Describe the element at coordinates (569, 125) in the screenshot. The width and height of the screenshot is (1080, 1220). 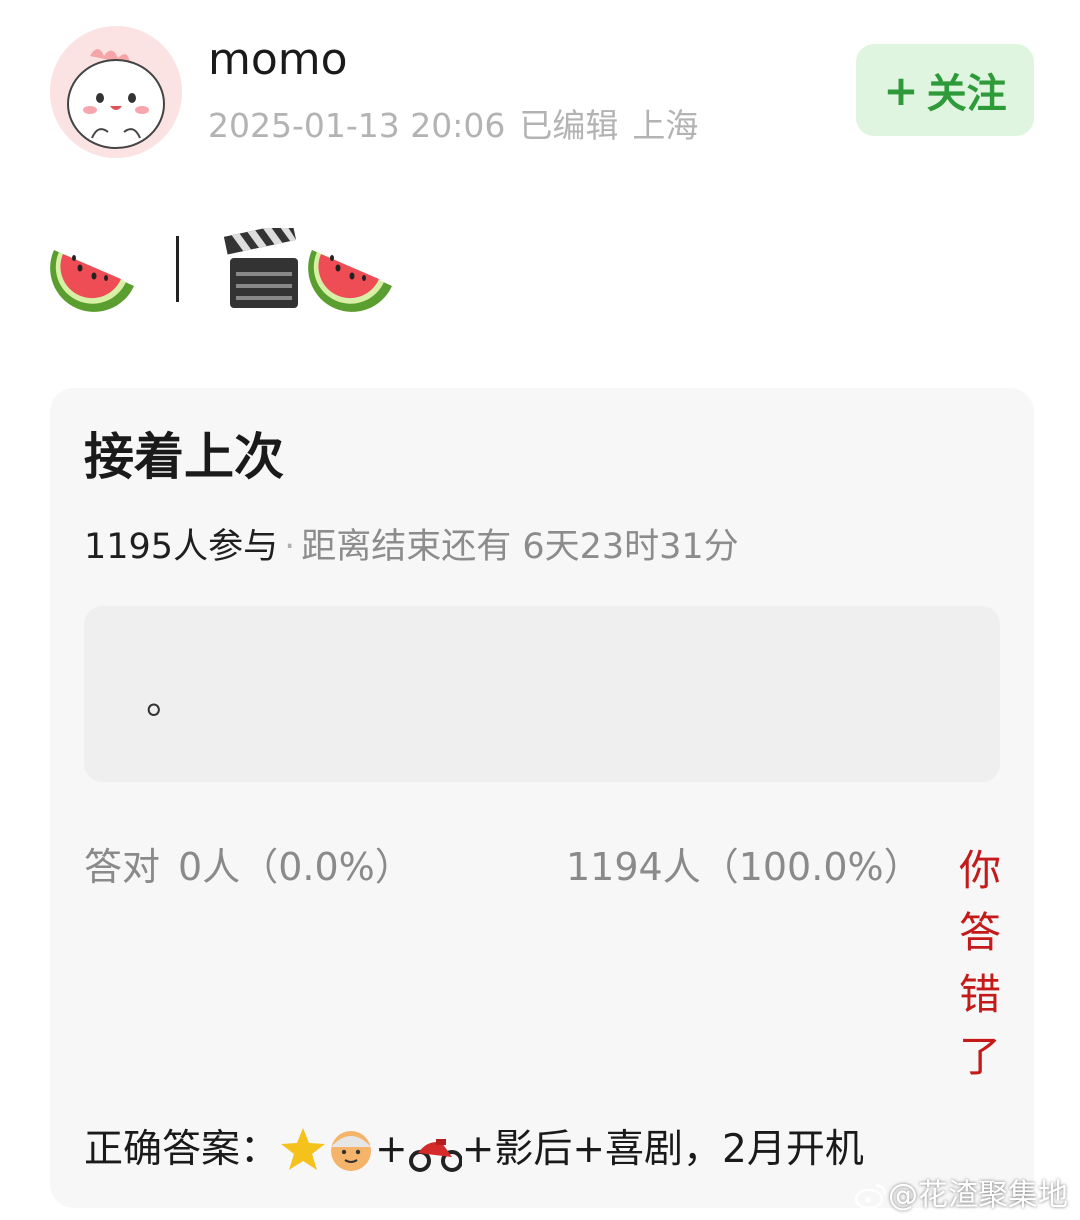
I see `edited-label: 已编辑` at that location.